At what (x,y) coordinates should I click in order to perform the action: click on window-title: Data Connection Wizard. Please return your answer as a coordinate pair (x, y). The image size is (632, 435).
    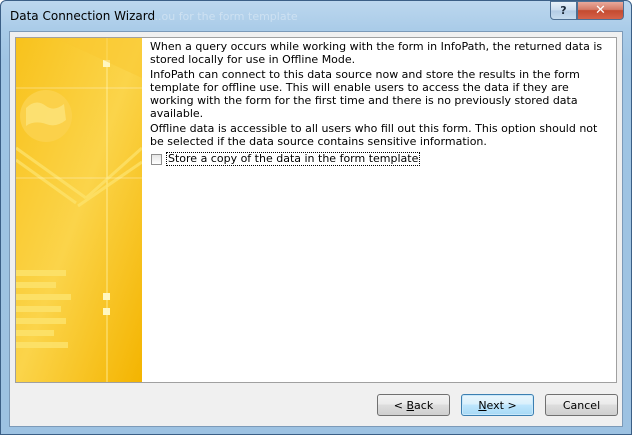
    Looking at the image, I should click on (83, 16).